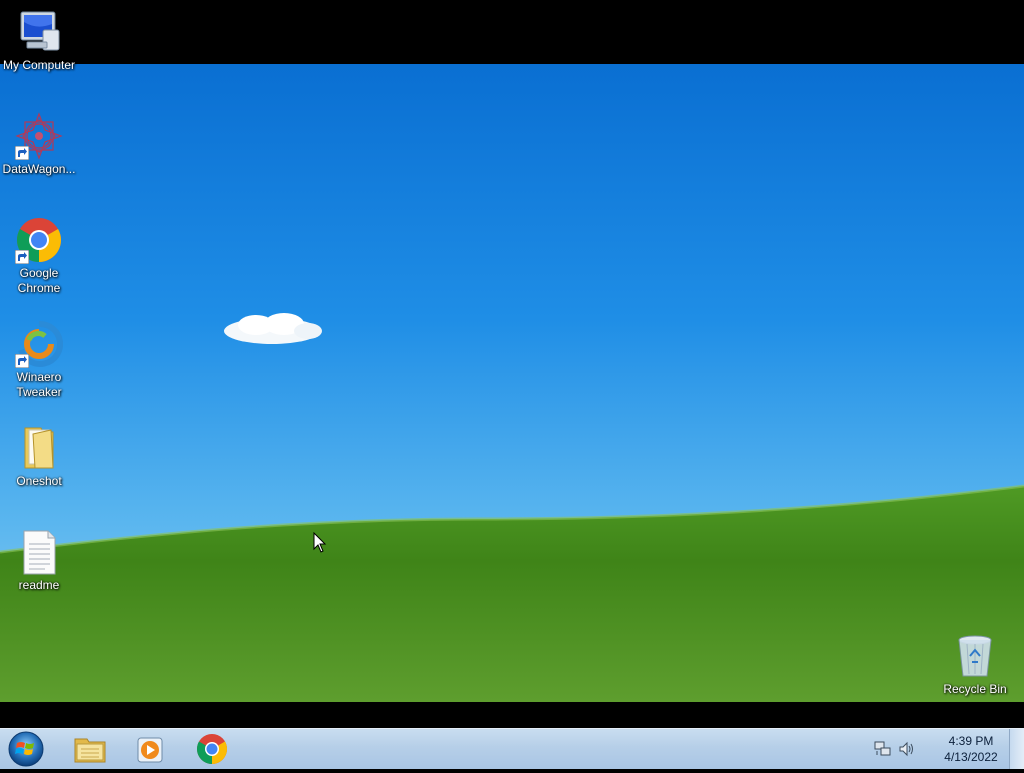  I want to click on mouse-cursor-icon, so click(320, 542).